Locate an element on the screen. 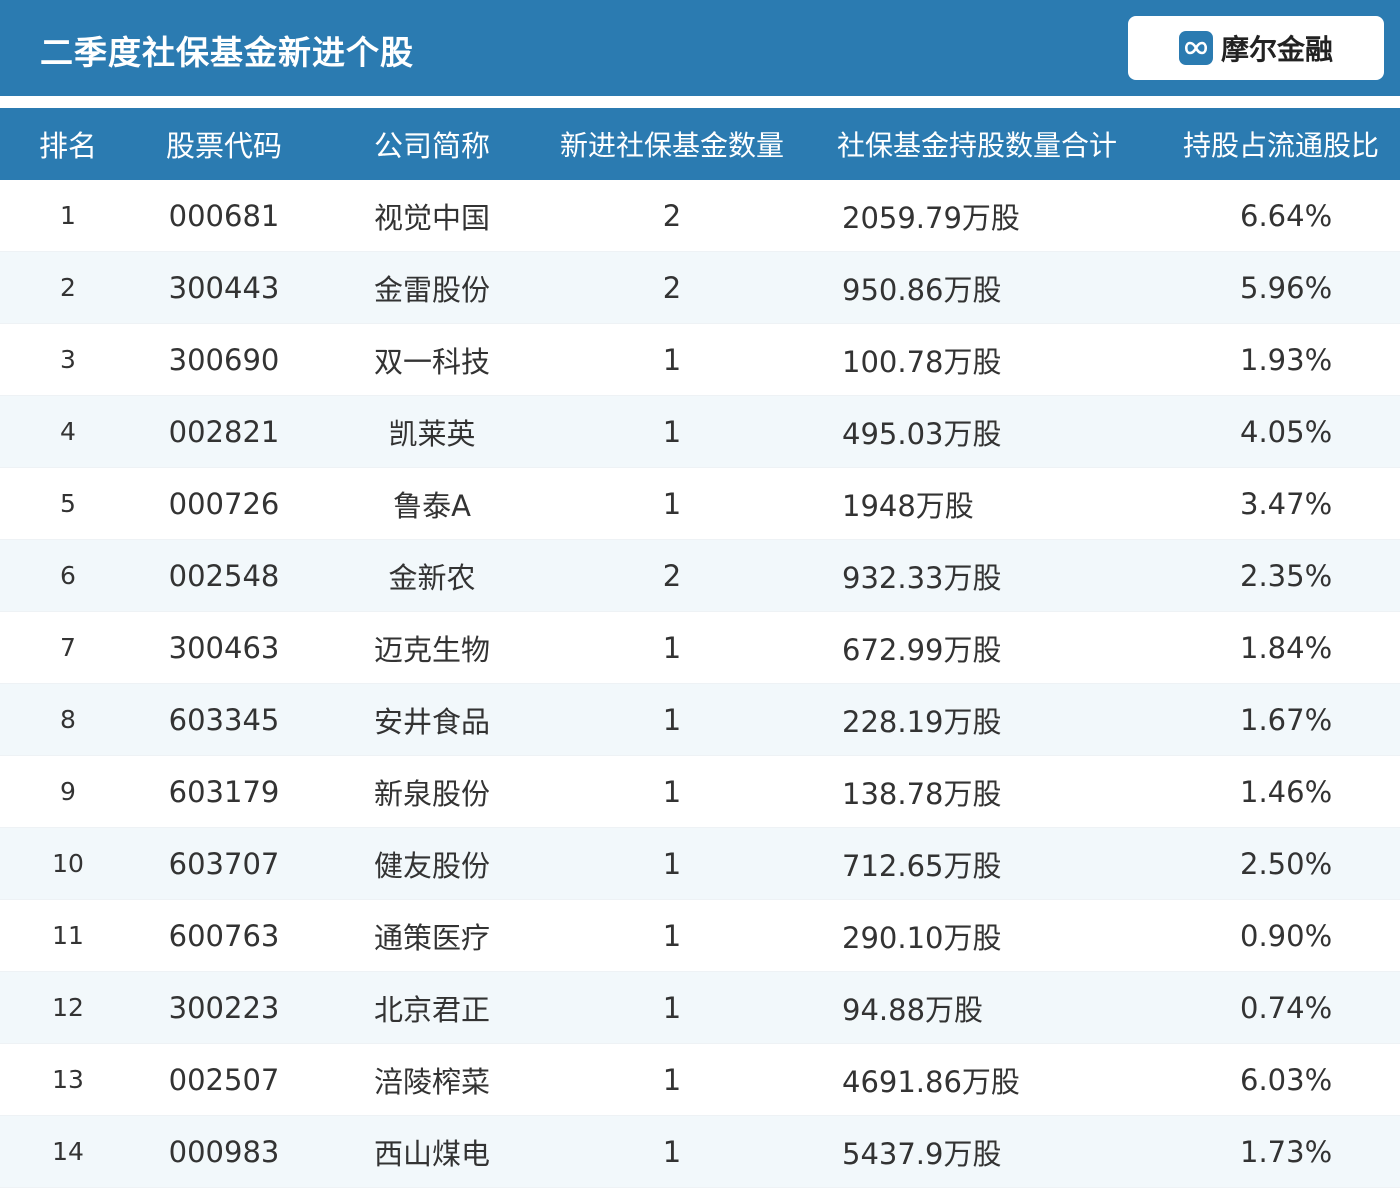  page-title: 二季度社保基金新进个股 is located at coordinates (227, 52).